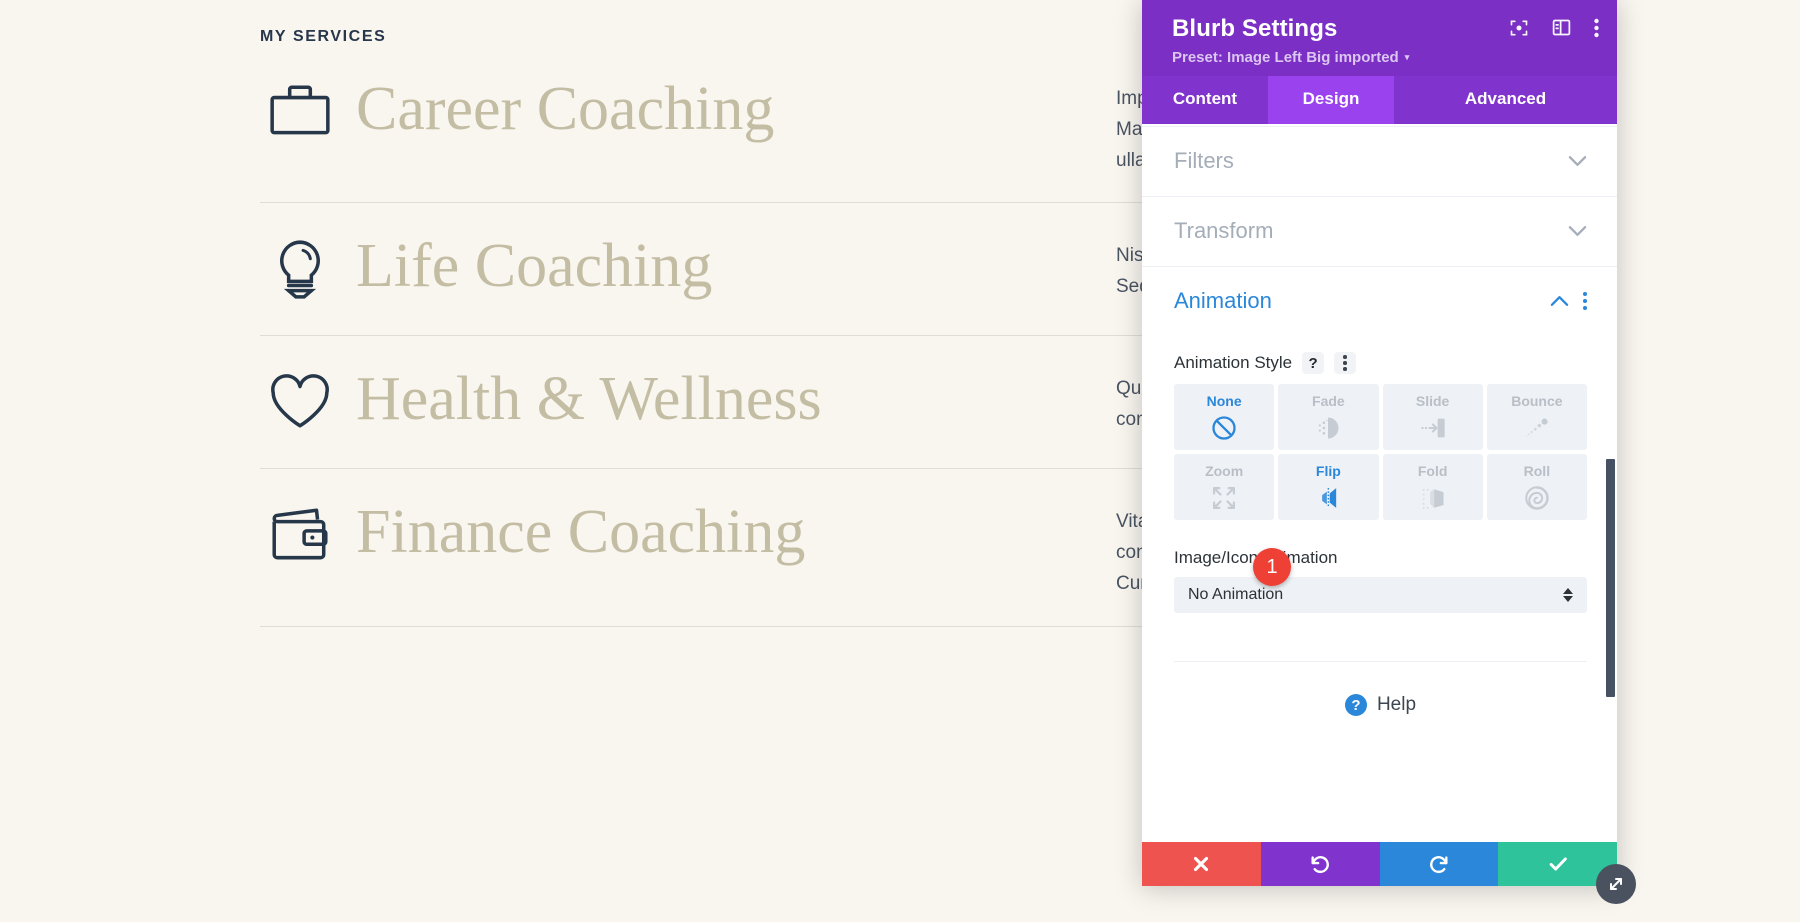 This screenshot has height=922, width=1800. Describe the element at coordinates (1407, 57) in the screenshot. I see `chevron-down-icon: ▾` at that location.